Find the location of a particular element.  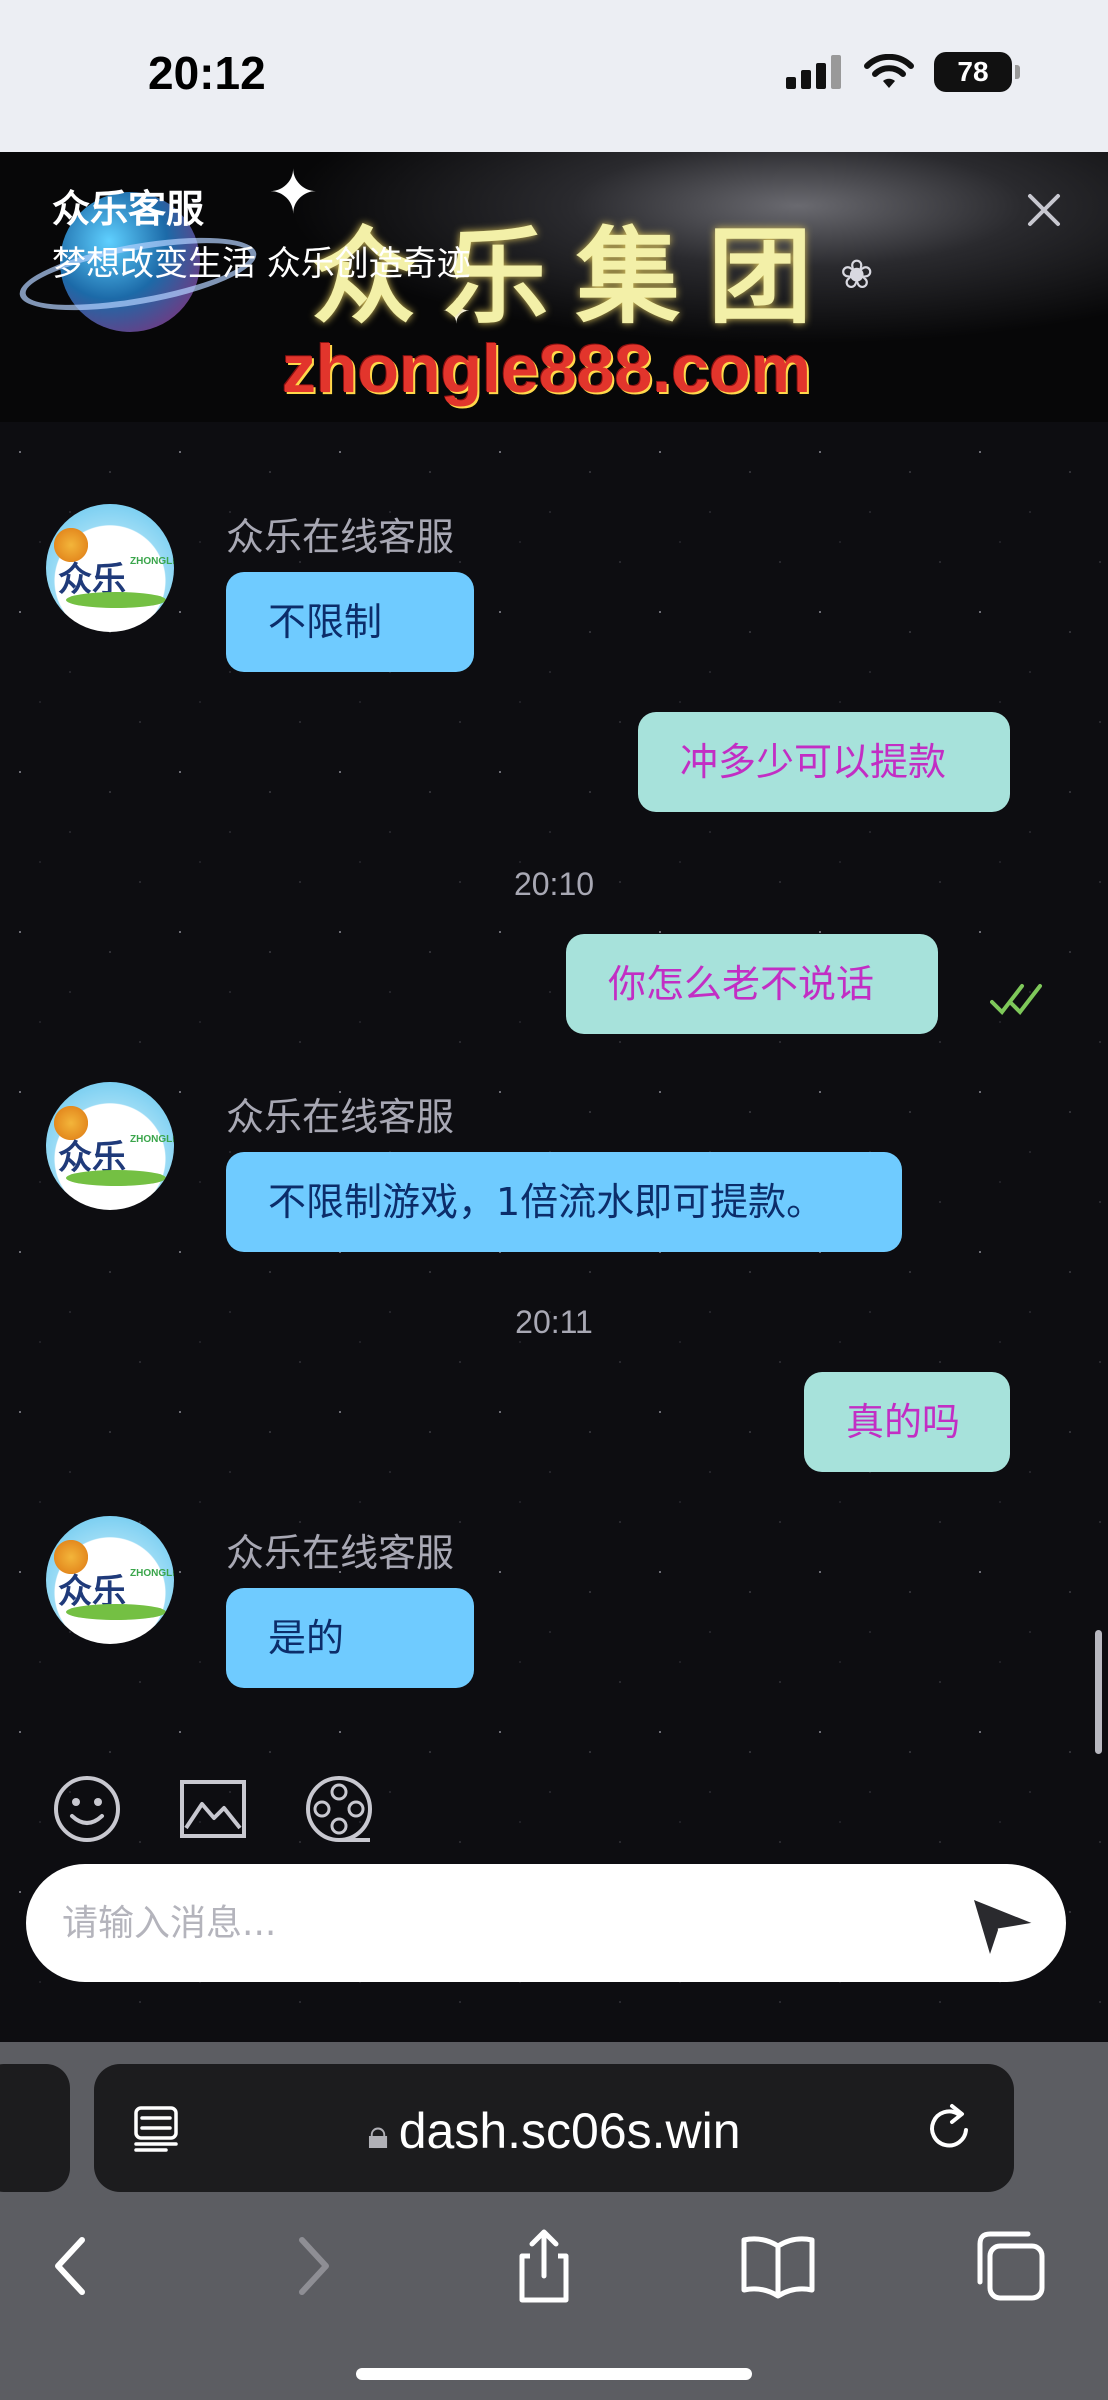

image-icon is located at coordinates (213, 1809).